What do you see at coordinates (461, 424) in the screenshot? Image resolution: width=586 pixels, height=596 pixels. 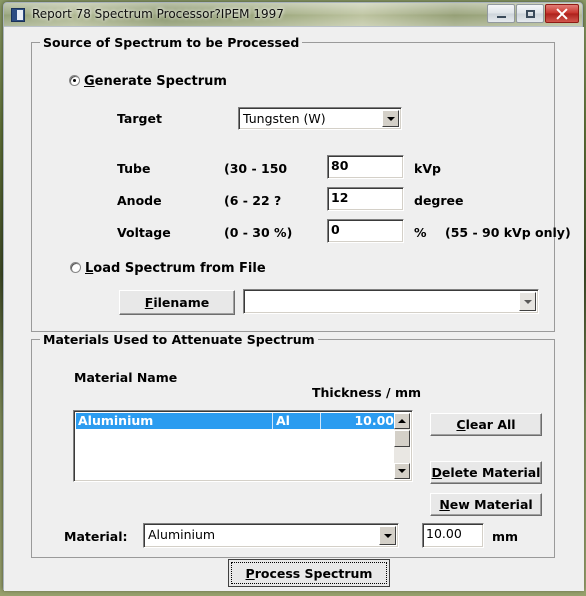 I see `clear-all-accel: C` at bounding box center [461, 424].